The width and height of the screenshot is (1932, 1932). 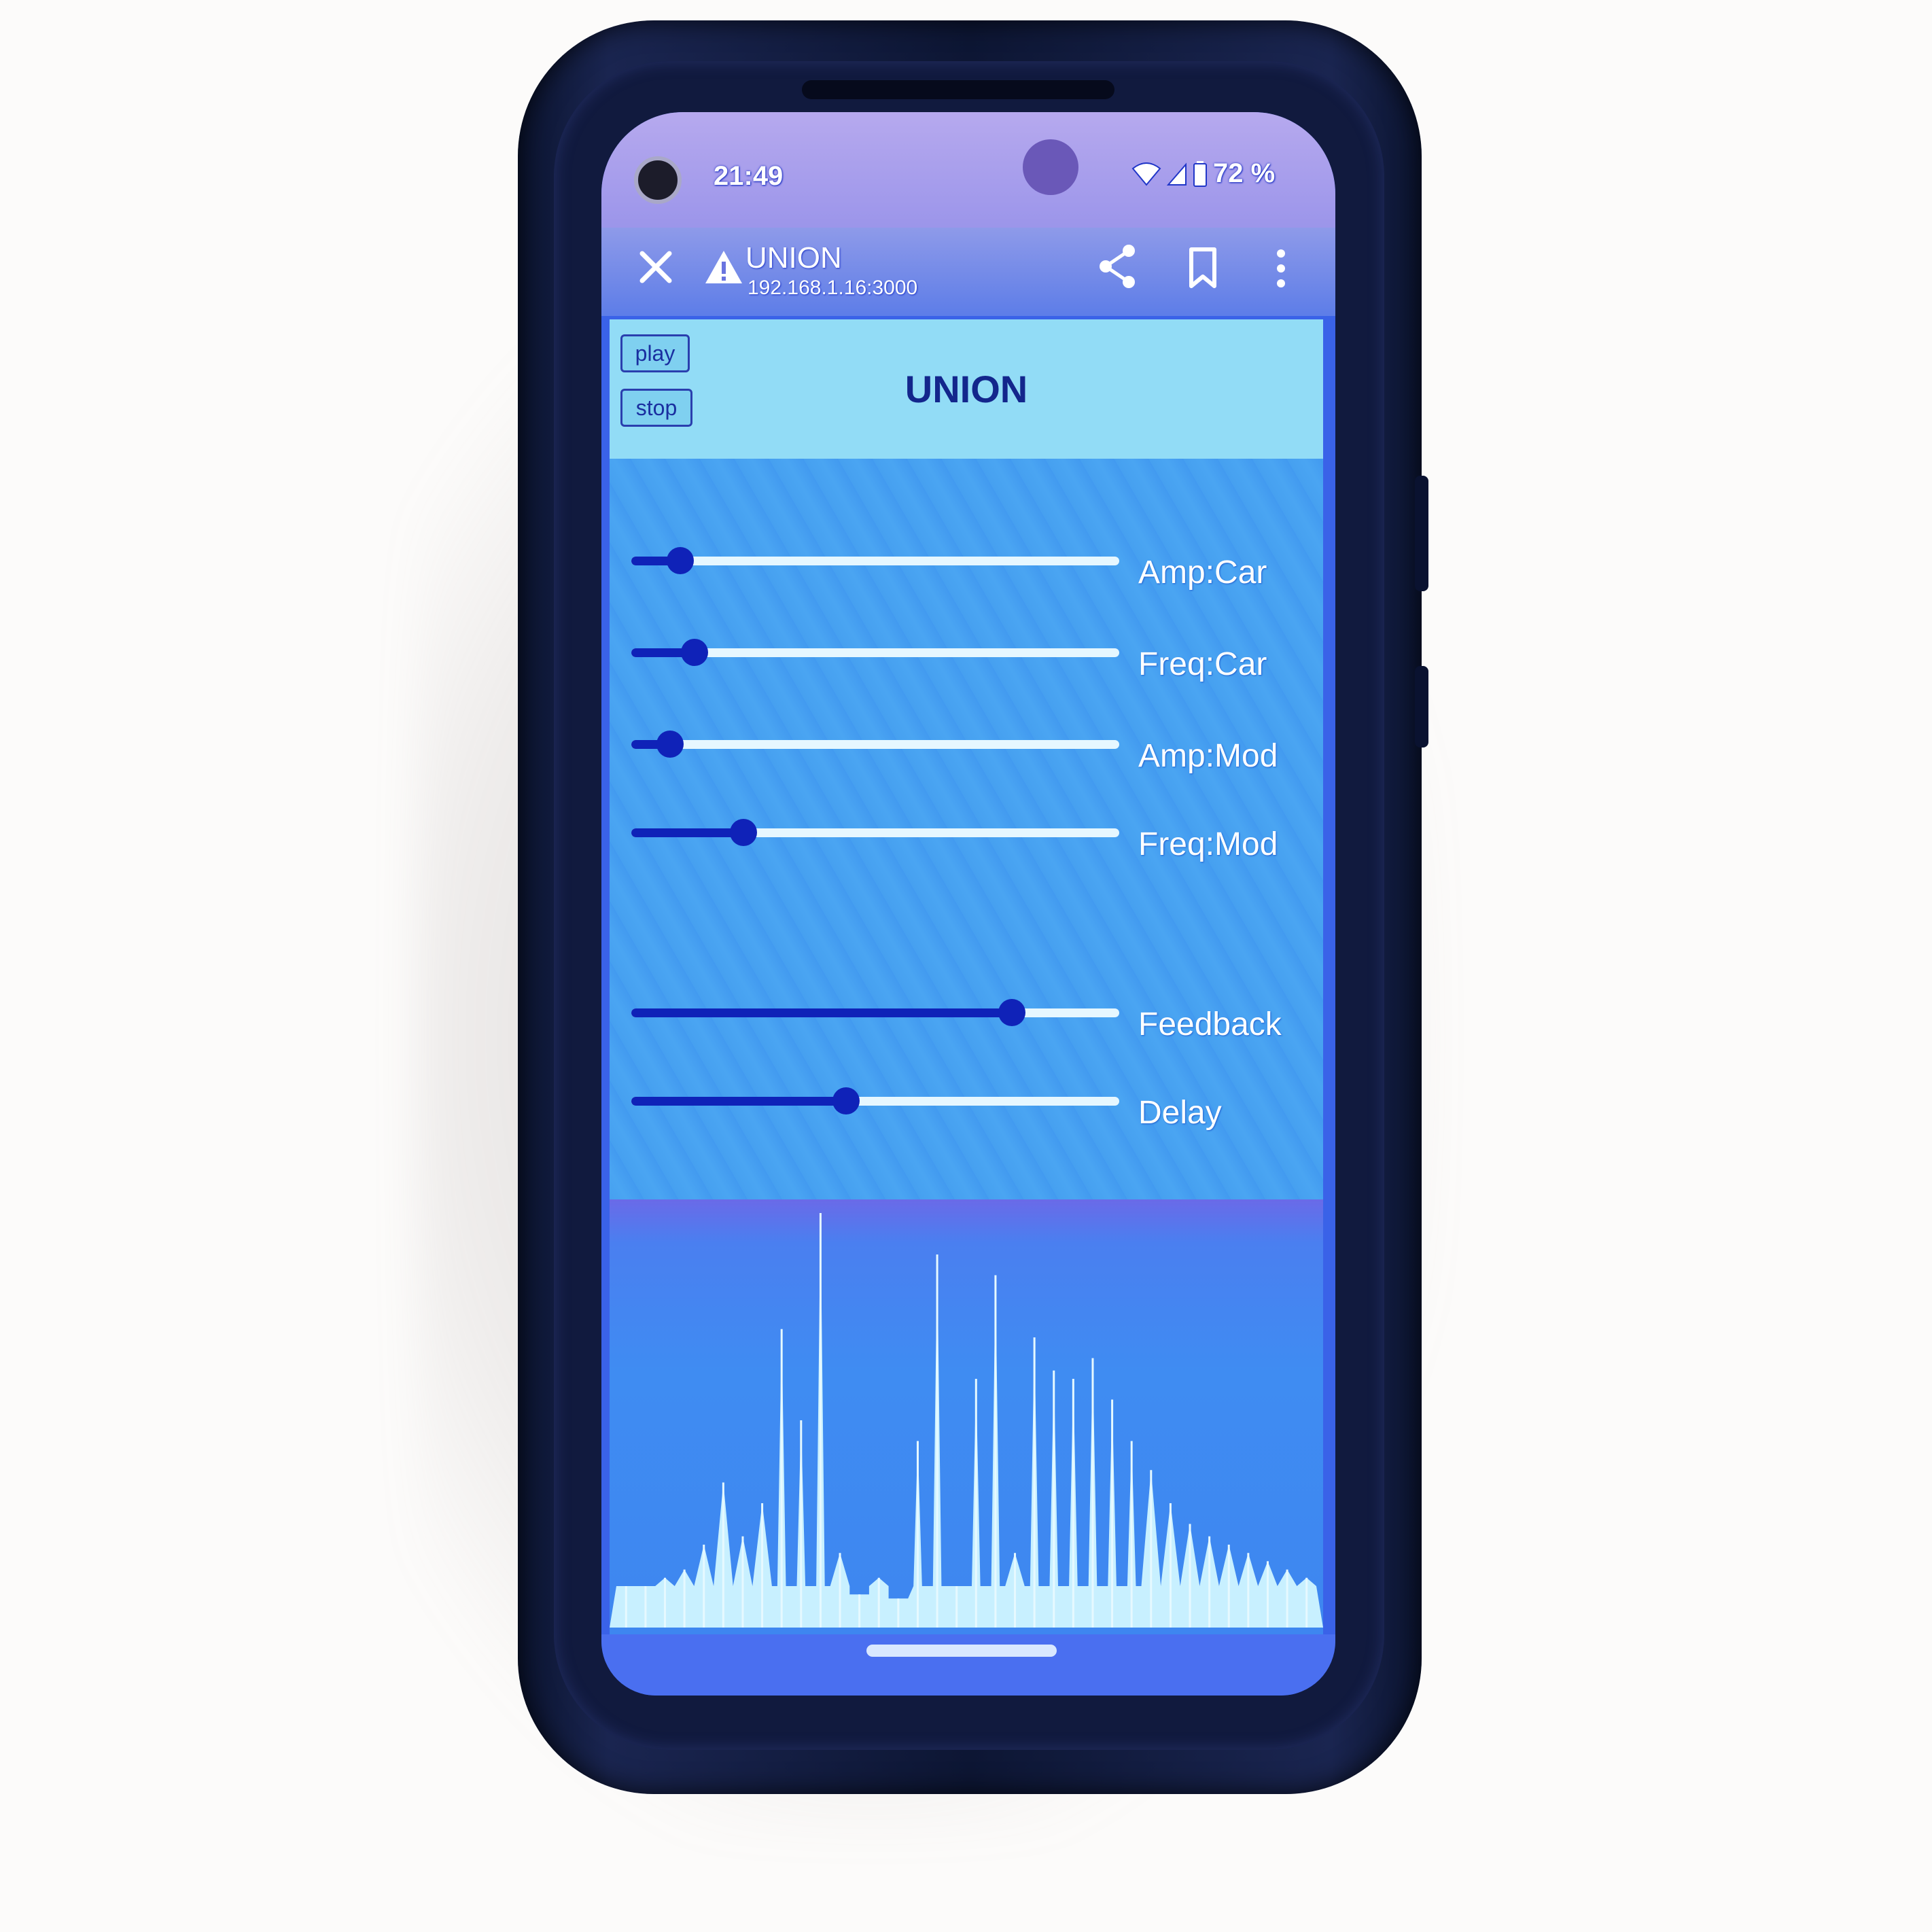 I want to click on spectrum-plot, so click(x=966, y=1420).